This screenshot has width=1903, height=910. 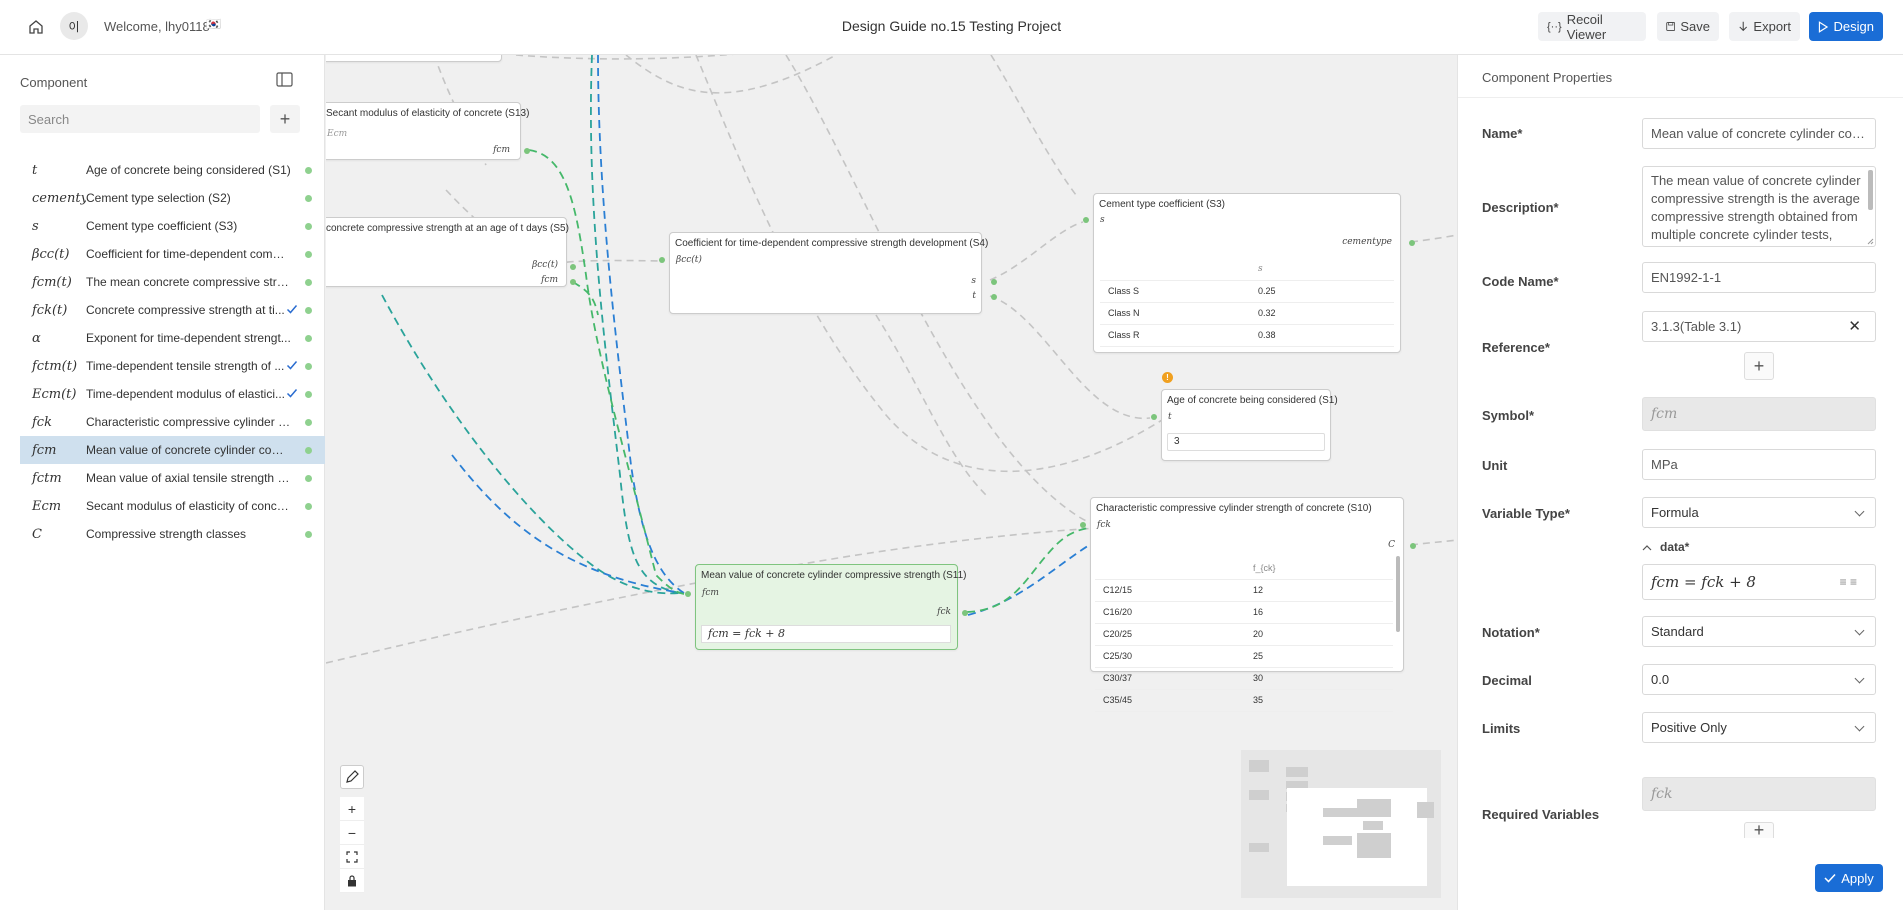 What do you see at coordinates (1592, 27) in the screenshot?
I see `recoil-viewer-button: {··} Recoil Viewer` at bounding box center [1592, 27].